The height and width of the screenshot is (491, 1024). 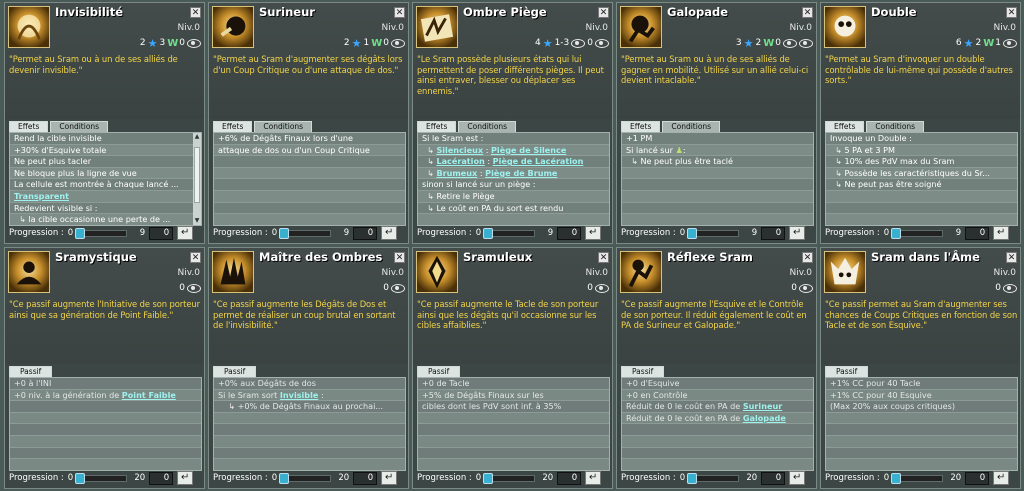 I want to click on sramuleux-icon, so click(x=437, y=272).